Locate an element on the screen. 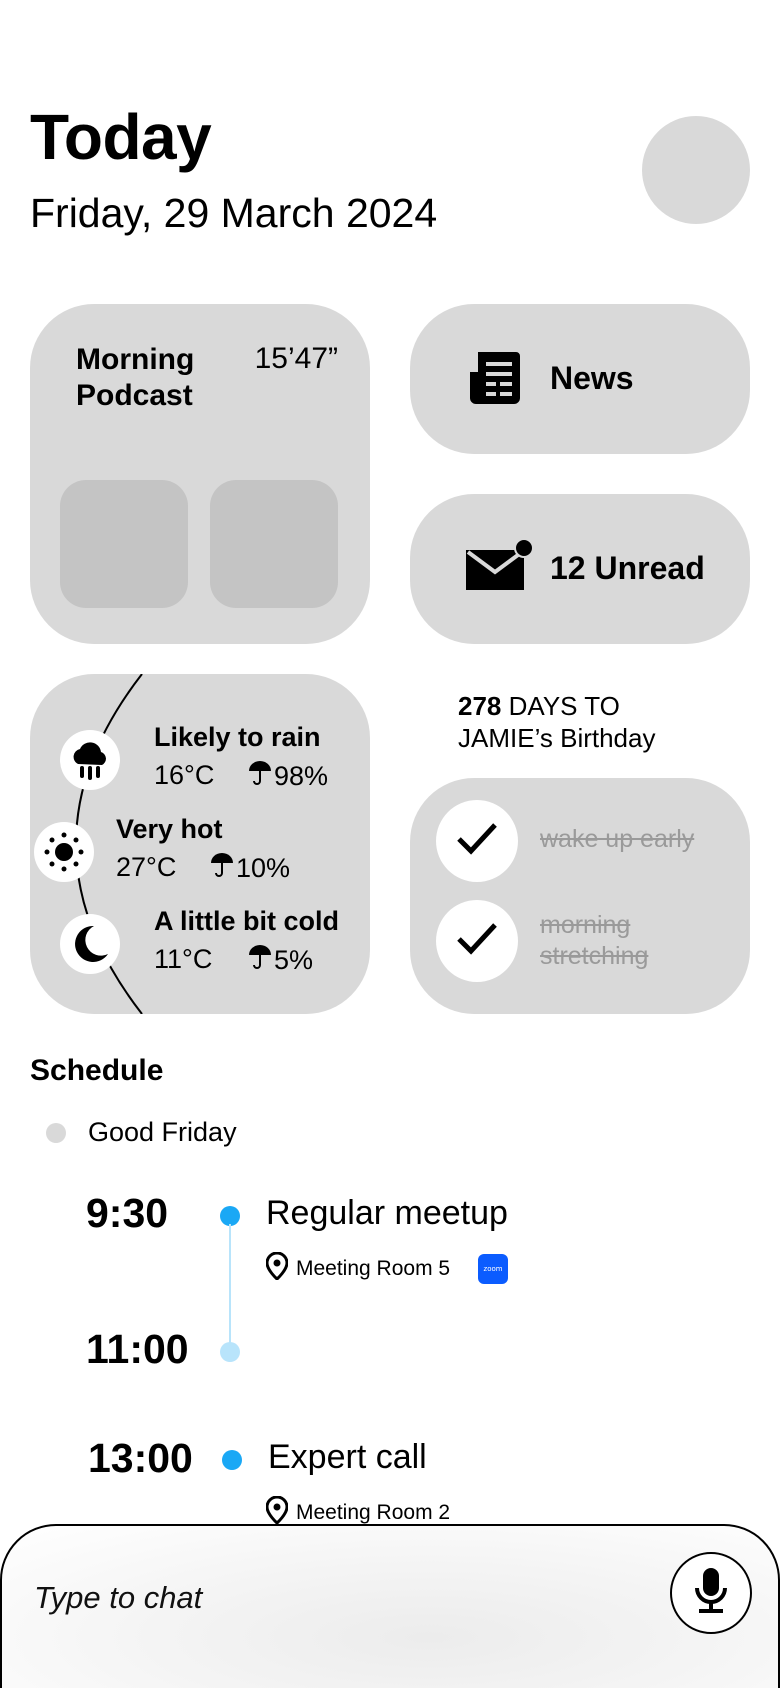 The image size is (780, 1688). event-location: Meeting Room 5 zoom is located at coordinates (387, 1268).